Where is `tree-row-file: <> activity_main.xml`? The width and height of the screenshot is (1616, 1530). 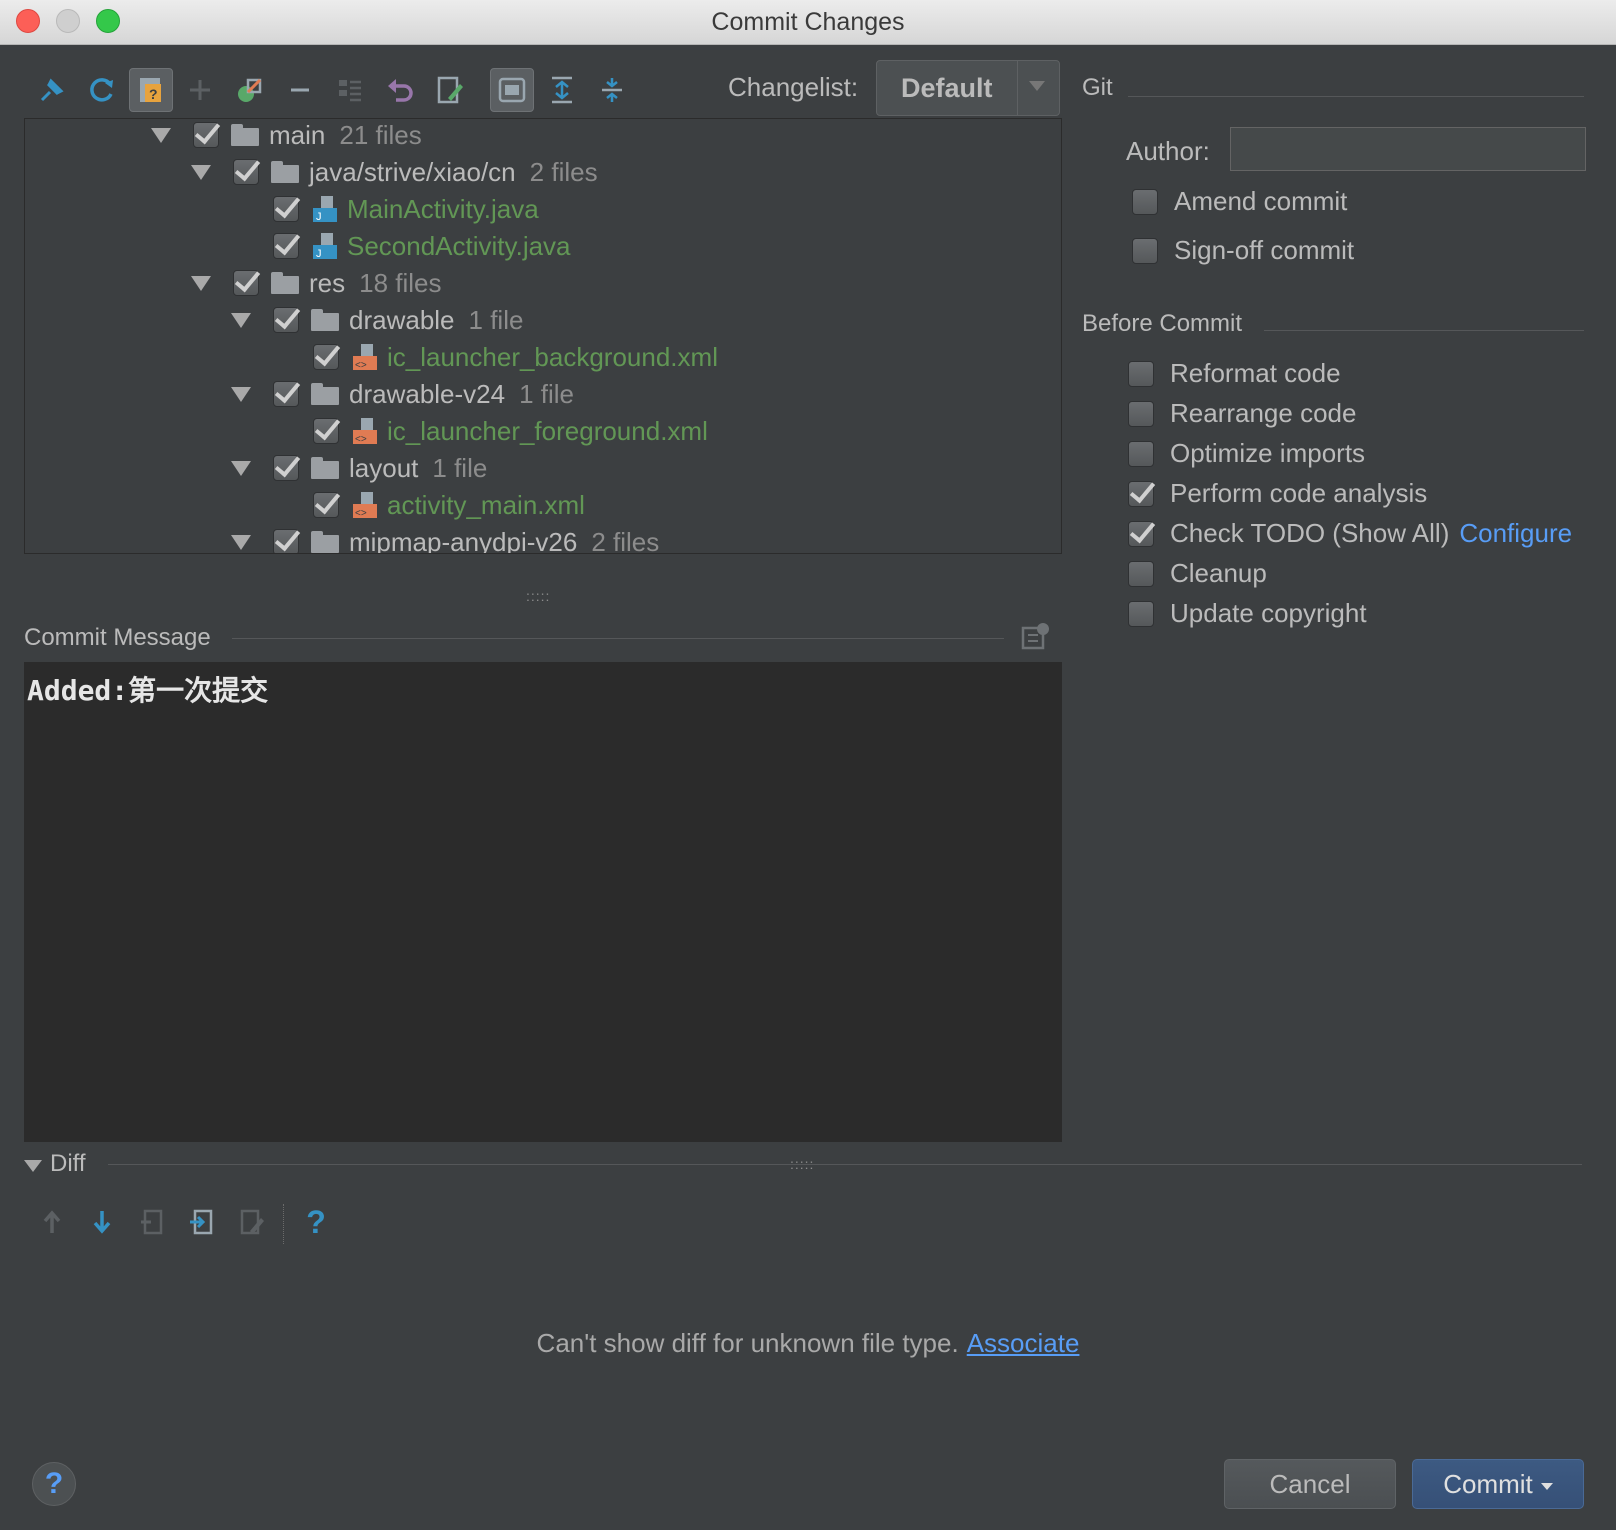 tree-row-file: <> activity_main.xml is located at coordinates (449, 505).